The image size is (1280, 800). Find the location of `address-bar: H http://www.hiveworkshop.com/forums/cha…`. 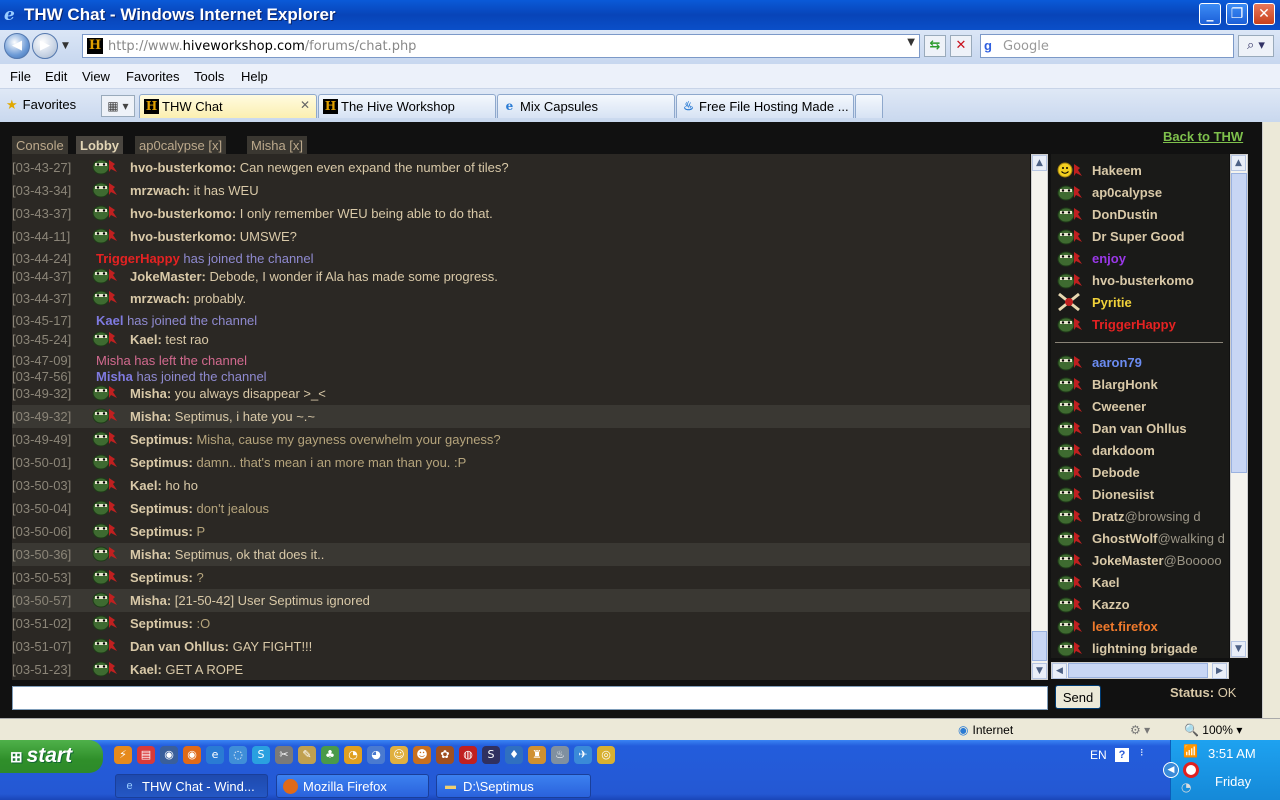

address-bar: H http://www.hiveworkshop.com/forums/cha… is located at coordinates (501, 46).